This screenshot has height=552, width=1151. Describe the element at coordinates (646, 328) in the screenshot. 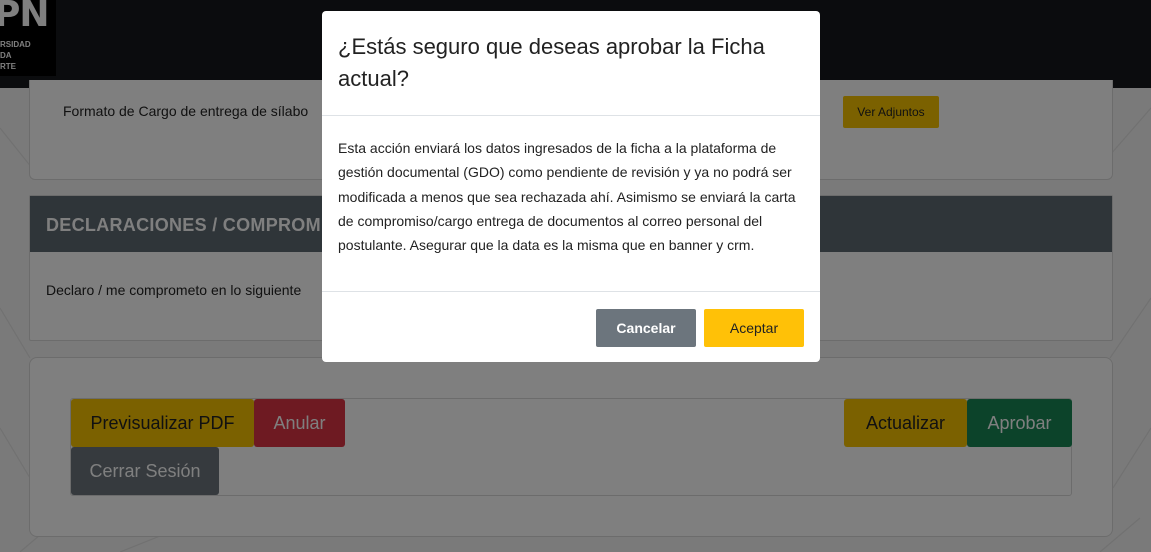

I see `cancel-button: Cancelar` at that location.